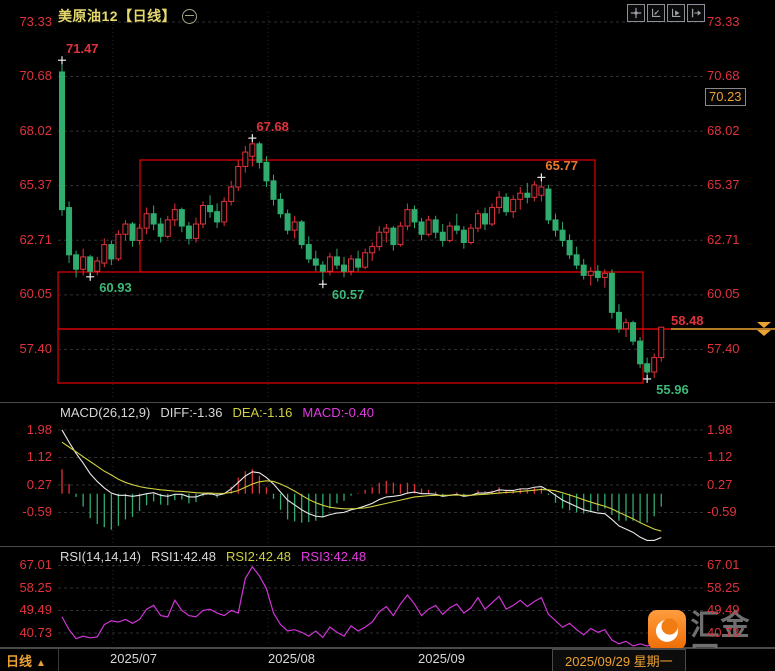 The width and height of the screenshot is (775, 671). What do you see at coordinates (41, 663) in the screenshot?
I see `chevron-up-icon: ▲` at bounding box center [41, 663].